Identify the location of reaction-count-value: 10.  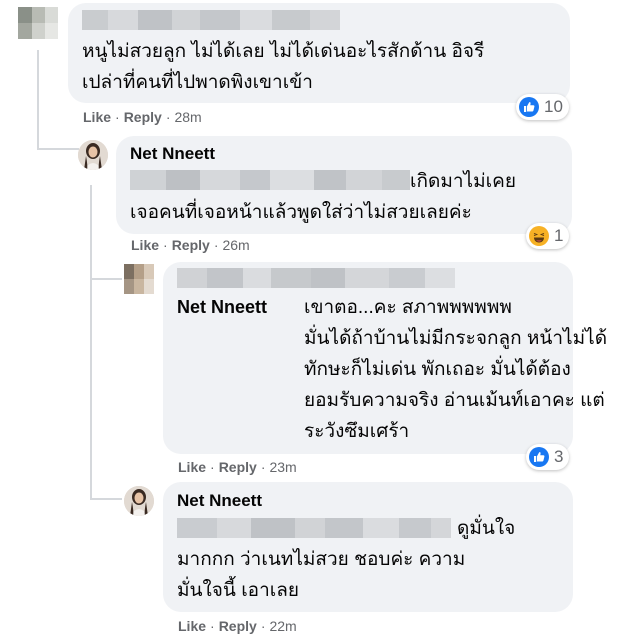
(553, 106).